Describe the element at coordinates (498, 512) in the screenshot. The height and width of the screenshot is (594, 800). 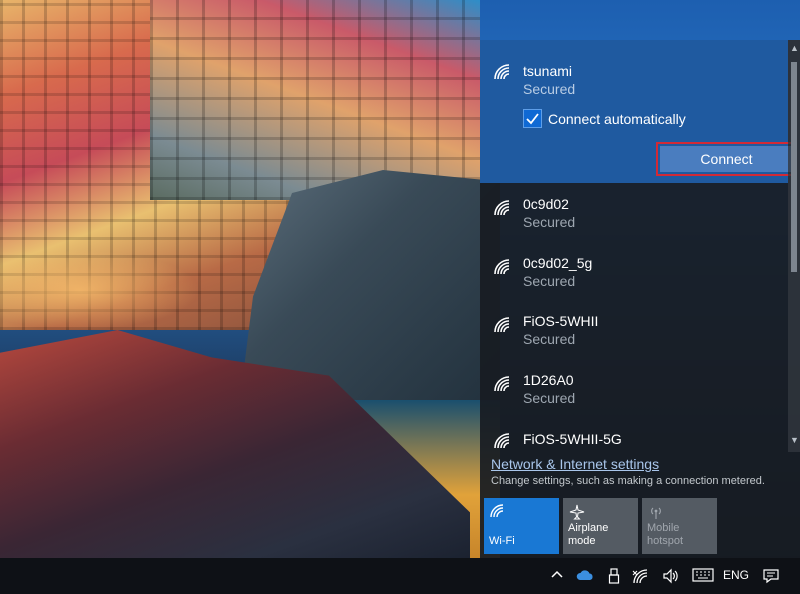
I see `wifi-icon` at that location.